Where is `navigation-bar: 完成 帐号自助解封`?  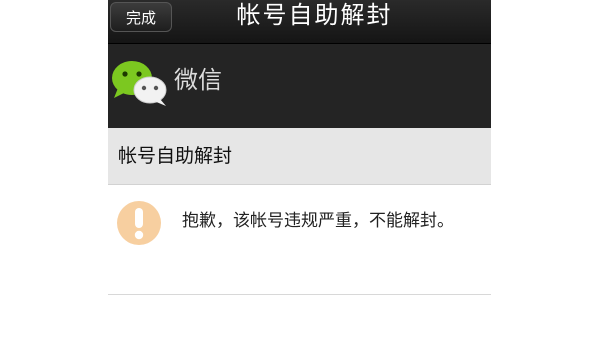
navigation-bar: 完成 帐号自助解封 is located at coordinates (299, 22).